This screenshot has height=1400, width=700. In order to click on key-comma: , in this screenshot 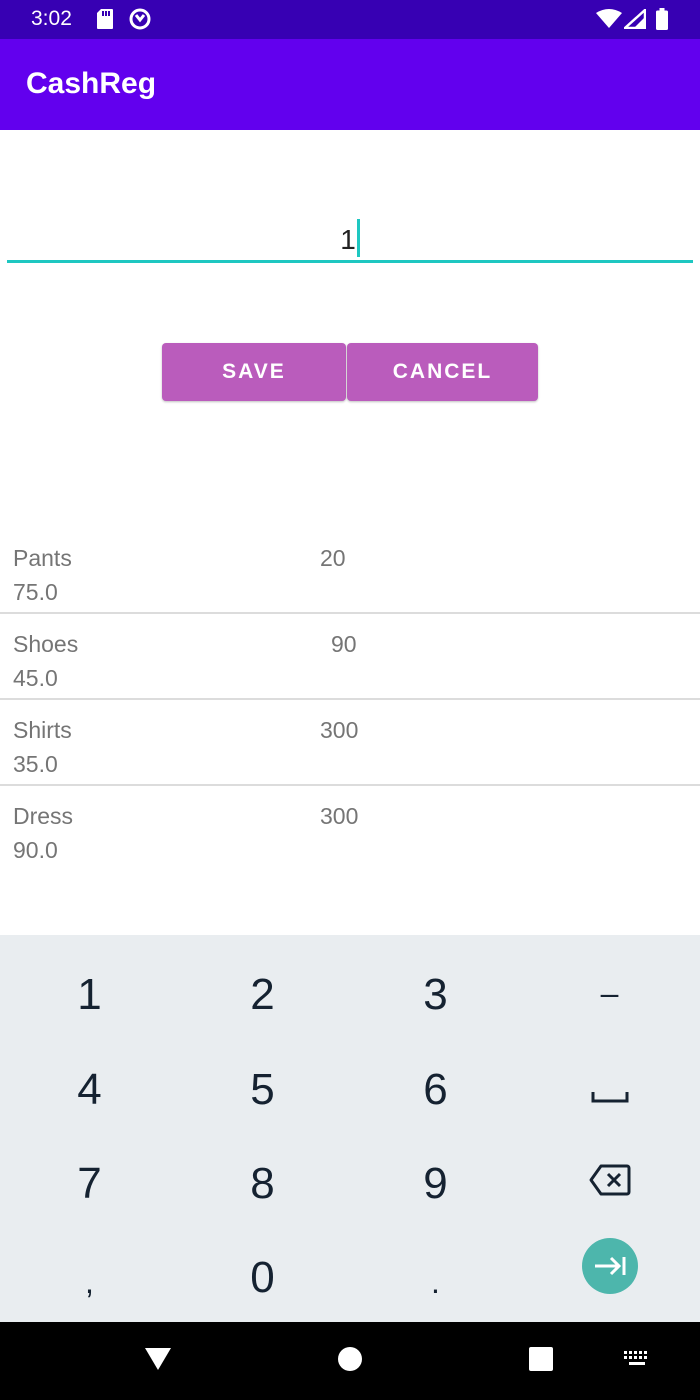, I will do `click(89, 1282)`.